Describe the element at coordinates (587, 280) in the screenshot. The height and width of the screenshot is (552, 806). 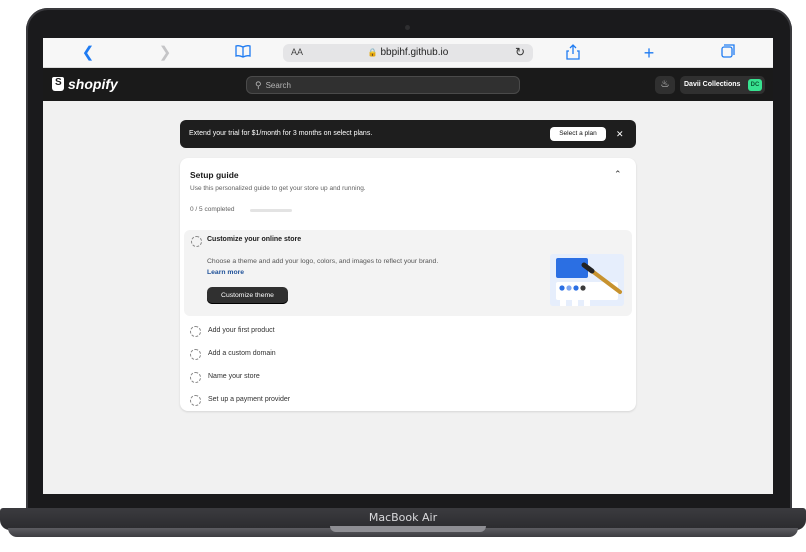
I see `theme-illustration` at that location.